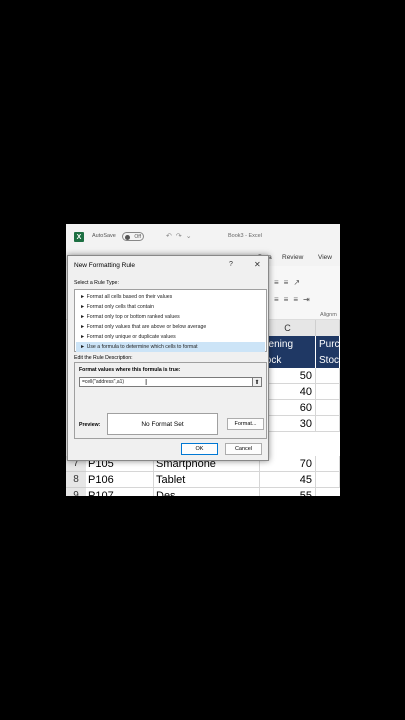 This screenshot has width=405, height=720. Describe the element at coordinates (289, 282) in the screenshot. I see `align-middle-icon: ≡` at that location.